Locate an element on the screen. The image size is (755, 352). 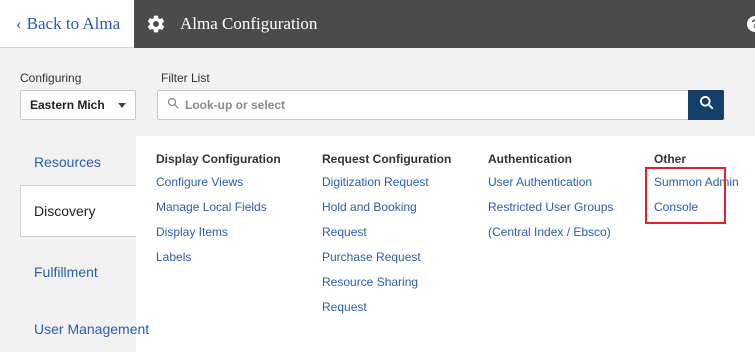
highlight-box is located at coordinates (685, 195).